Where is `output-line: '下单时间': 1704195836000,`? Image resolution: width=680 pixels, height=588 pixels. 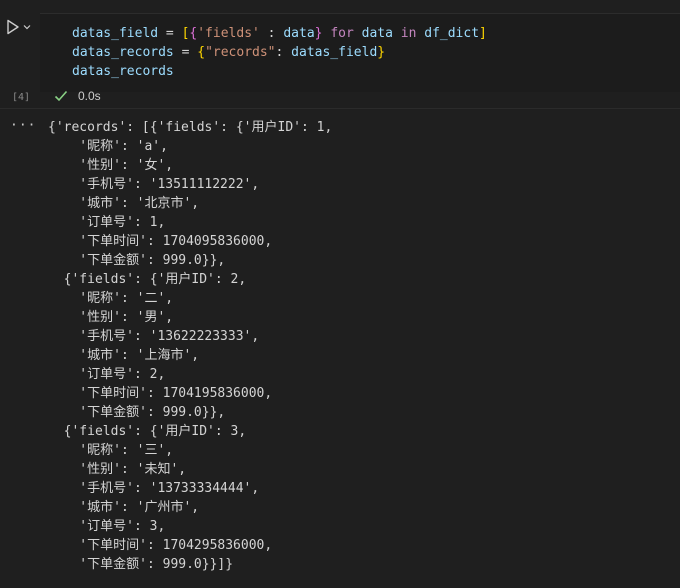 output-line: '下单时间': 1704195836000, is located at coordinates (160, 393).